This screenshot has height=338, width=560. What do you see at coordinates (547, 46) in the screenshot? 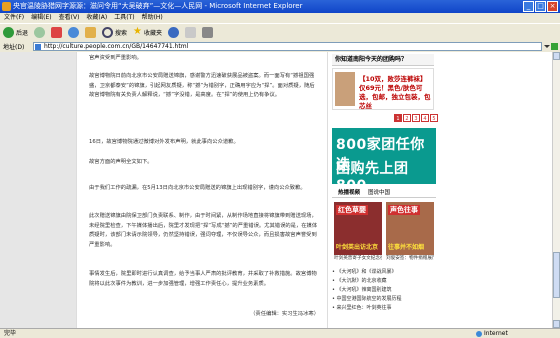
I see `dropdown-arrow-icon` at bounding box center [547, 46].